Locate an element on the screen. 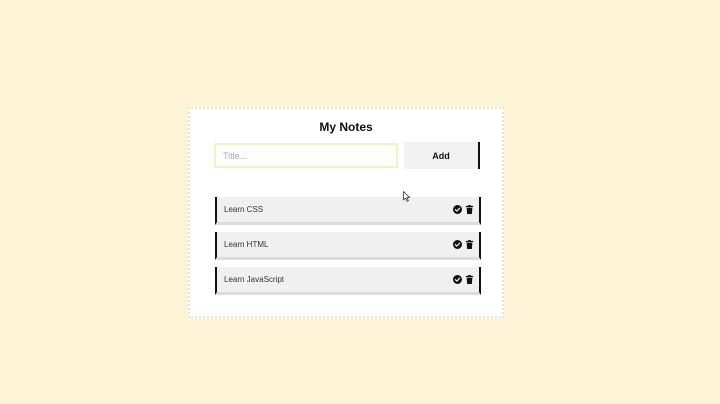  notes-list: Learn CSS Learn HTML Learn JavaScript is located at coordinates (348, 249).